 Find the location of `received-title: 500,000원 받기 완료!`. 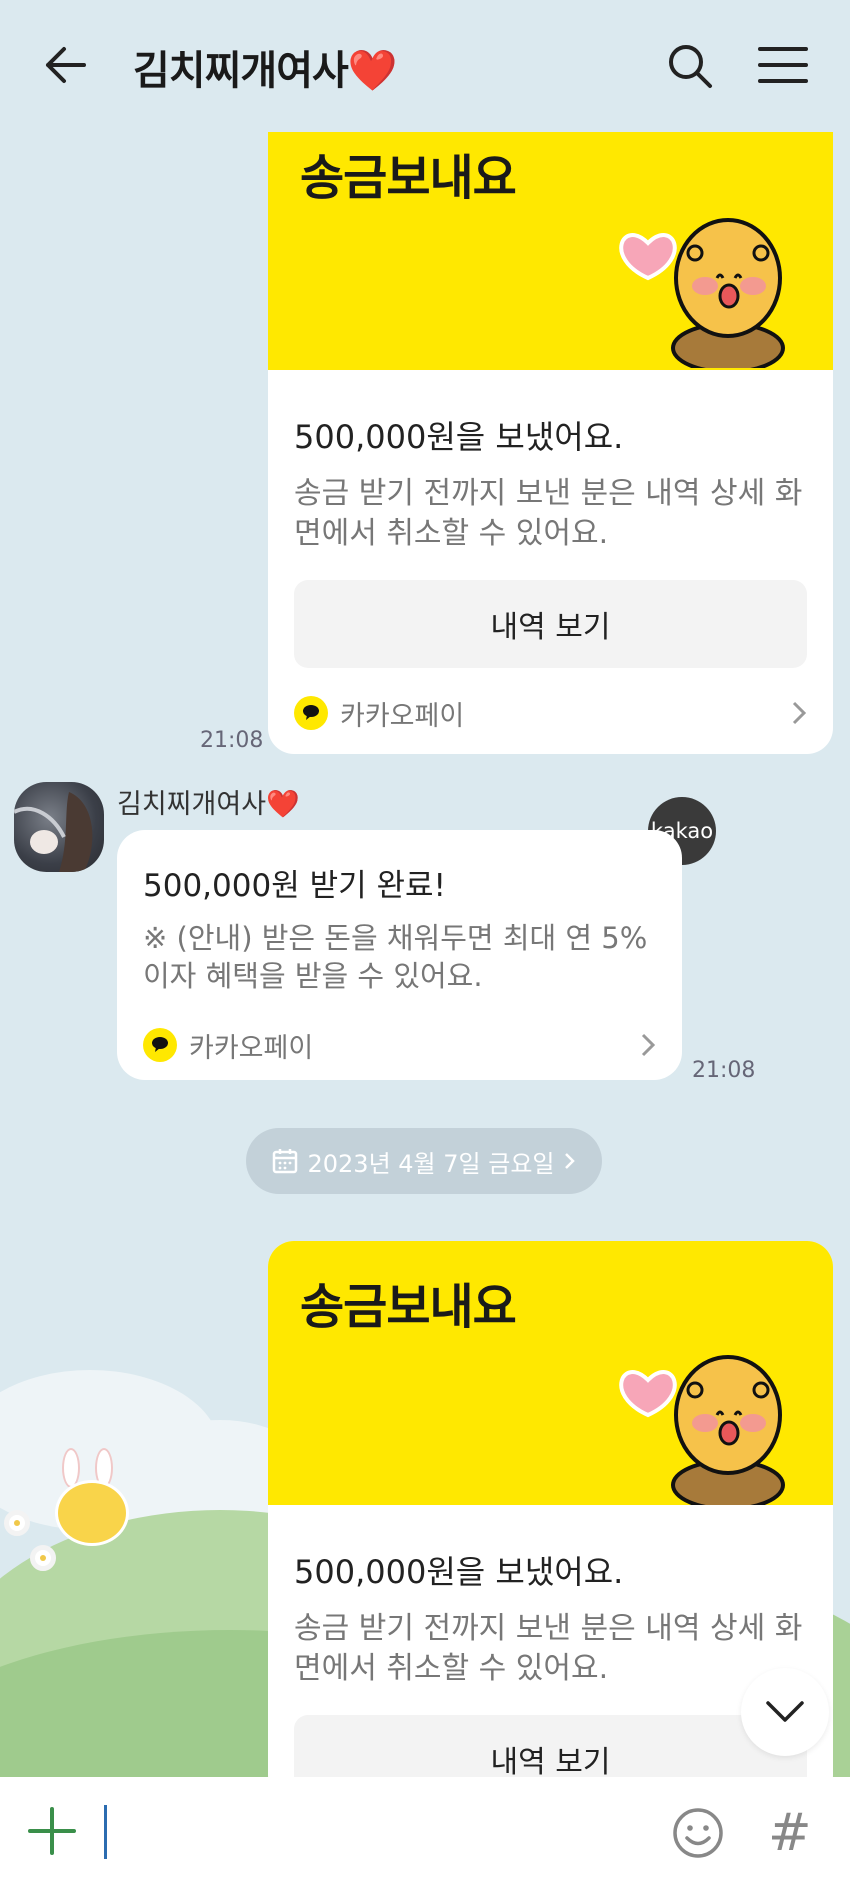

received-title: 500,000원 받기 완료! is located at coordinates (294, 886).